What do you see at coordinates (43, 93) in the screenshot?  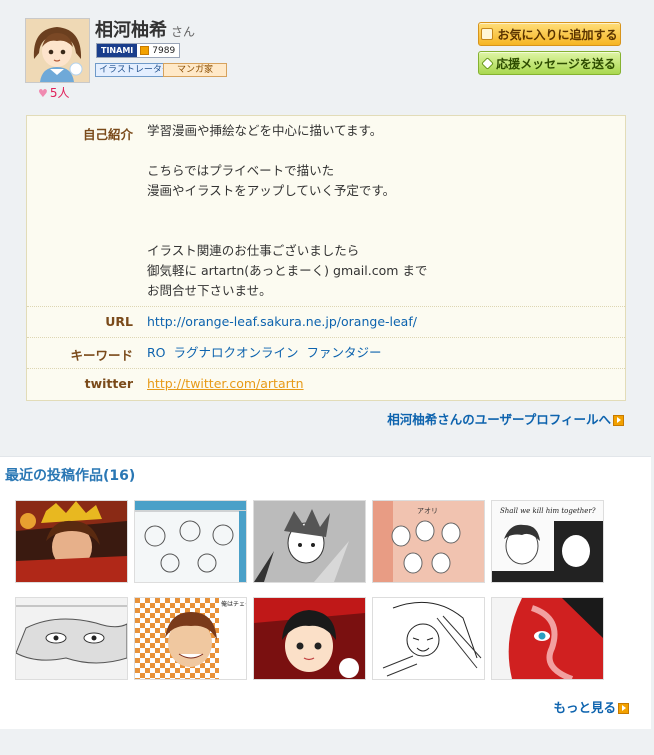 I see `heart-icon: ♥` at bounding box center [43, 93].